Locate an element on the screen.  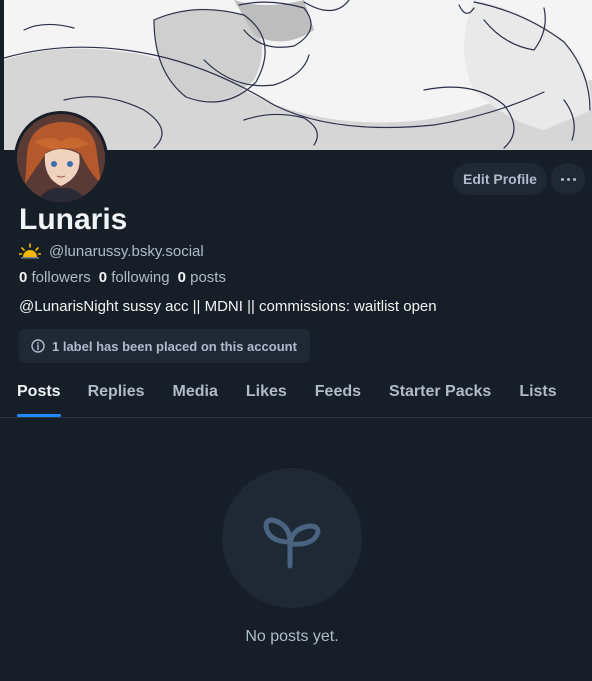
info-circle-icon is located at coordinates (38, 346).